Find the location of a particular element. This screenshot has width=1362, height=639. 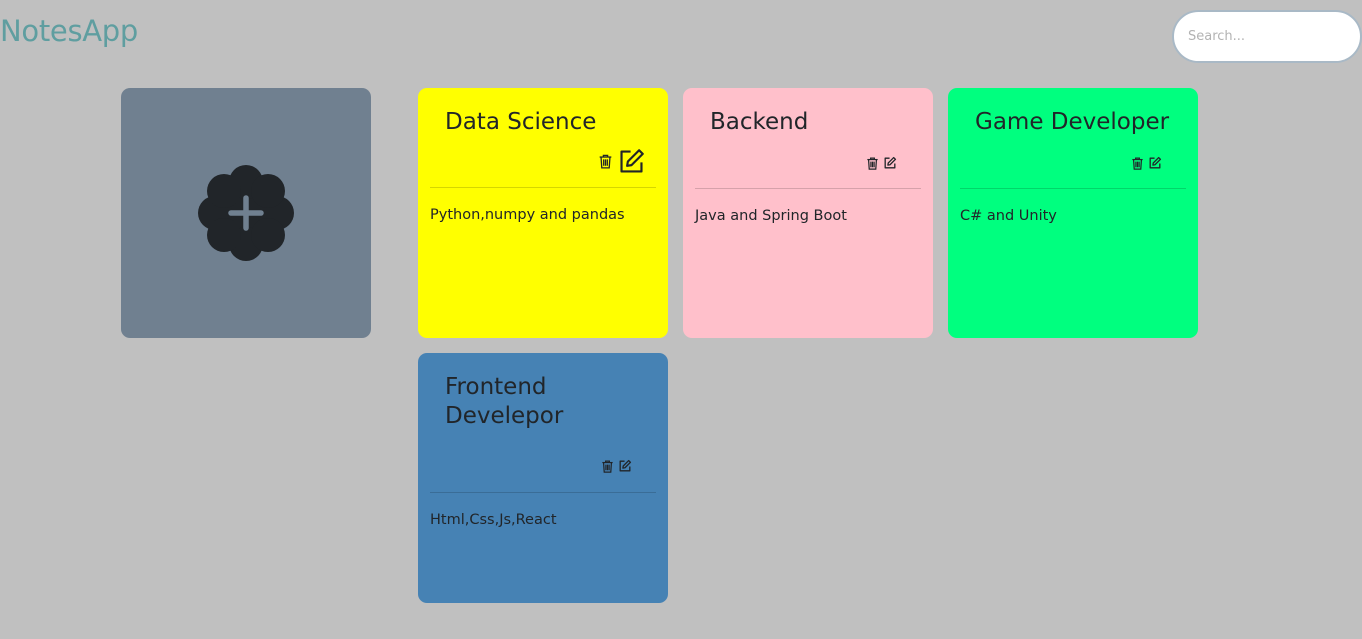

search-input is located at coordinates (1267, 36).